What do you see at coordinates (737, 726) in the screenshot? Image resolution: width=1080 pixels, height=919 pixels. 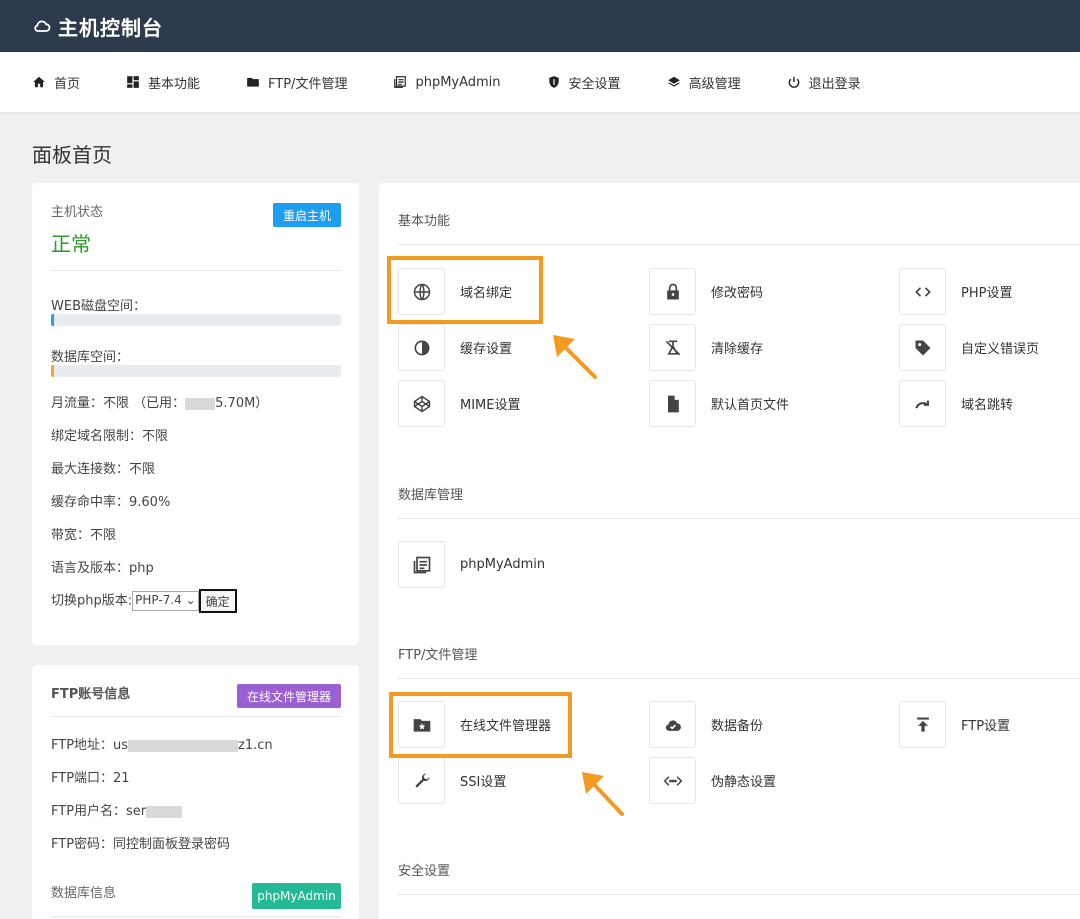 I see `tile-label: 数据备份` at bounding box center [737, 726].